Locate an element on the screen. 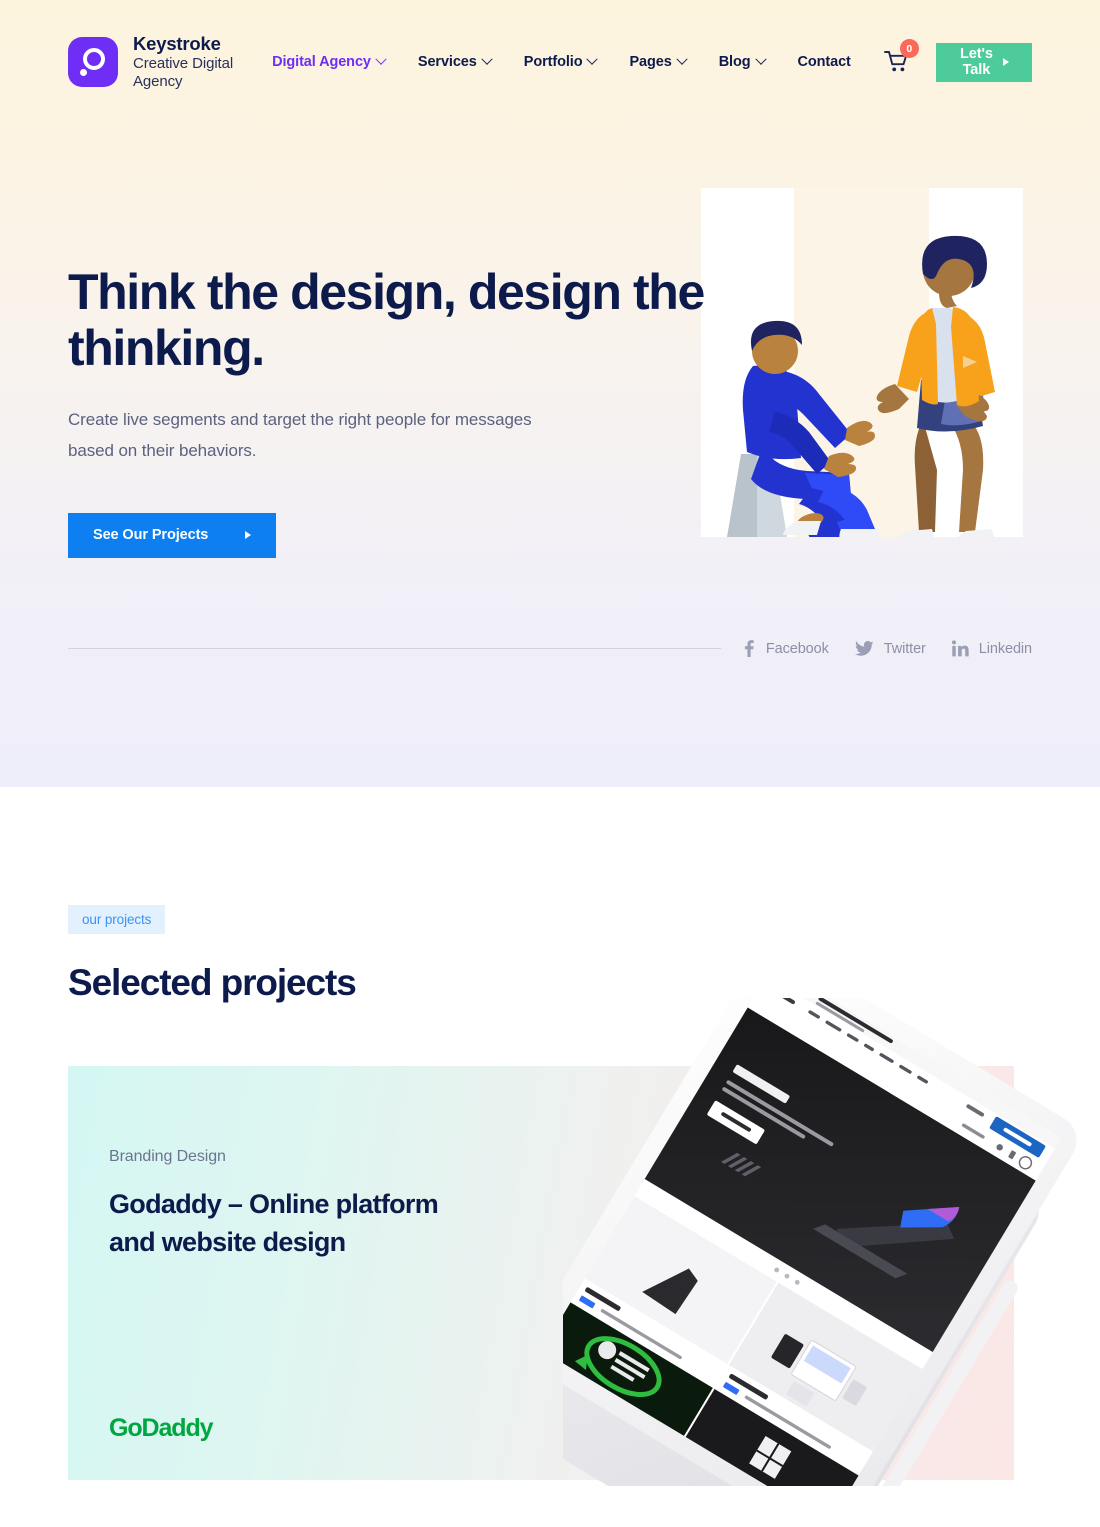  header-actions: 0 Let's Talk is located at coordinates (957, 60).